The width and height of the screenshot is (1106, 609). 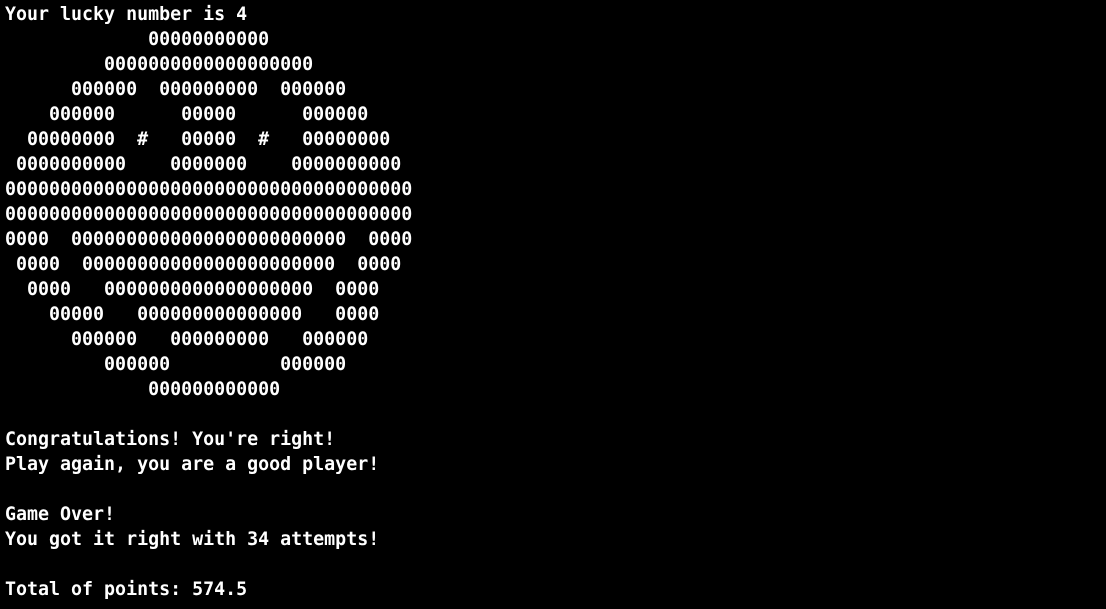 I want to click on ascii-art-line: 00000000 # 00000 # 00000000, so click(x=198, y=139).